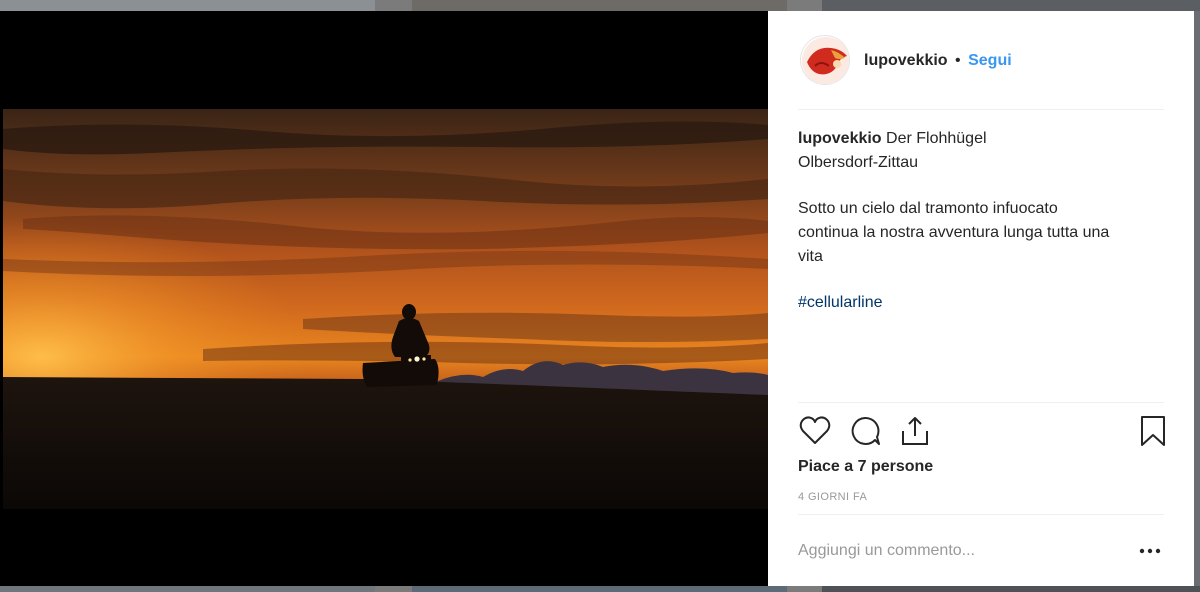 The width and height of the screenshot is (1200, 592). Describe the element at coordinates (858, 162) in the screenshot. I see `caption-location-line2: Olbersdorf-Zittau` at that location.